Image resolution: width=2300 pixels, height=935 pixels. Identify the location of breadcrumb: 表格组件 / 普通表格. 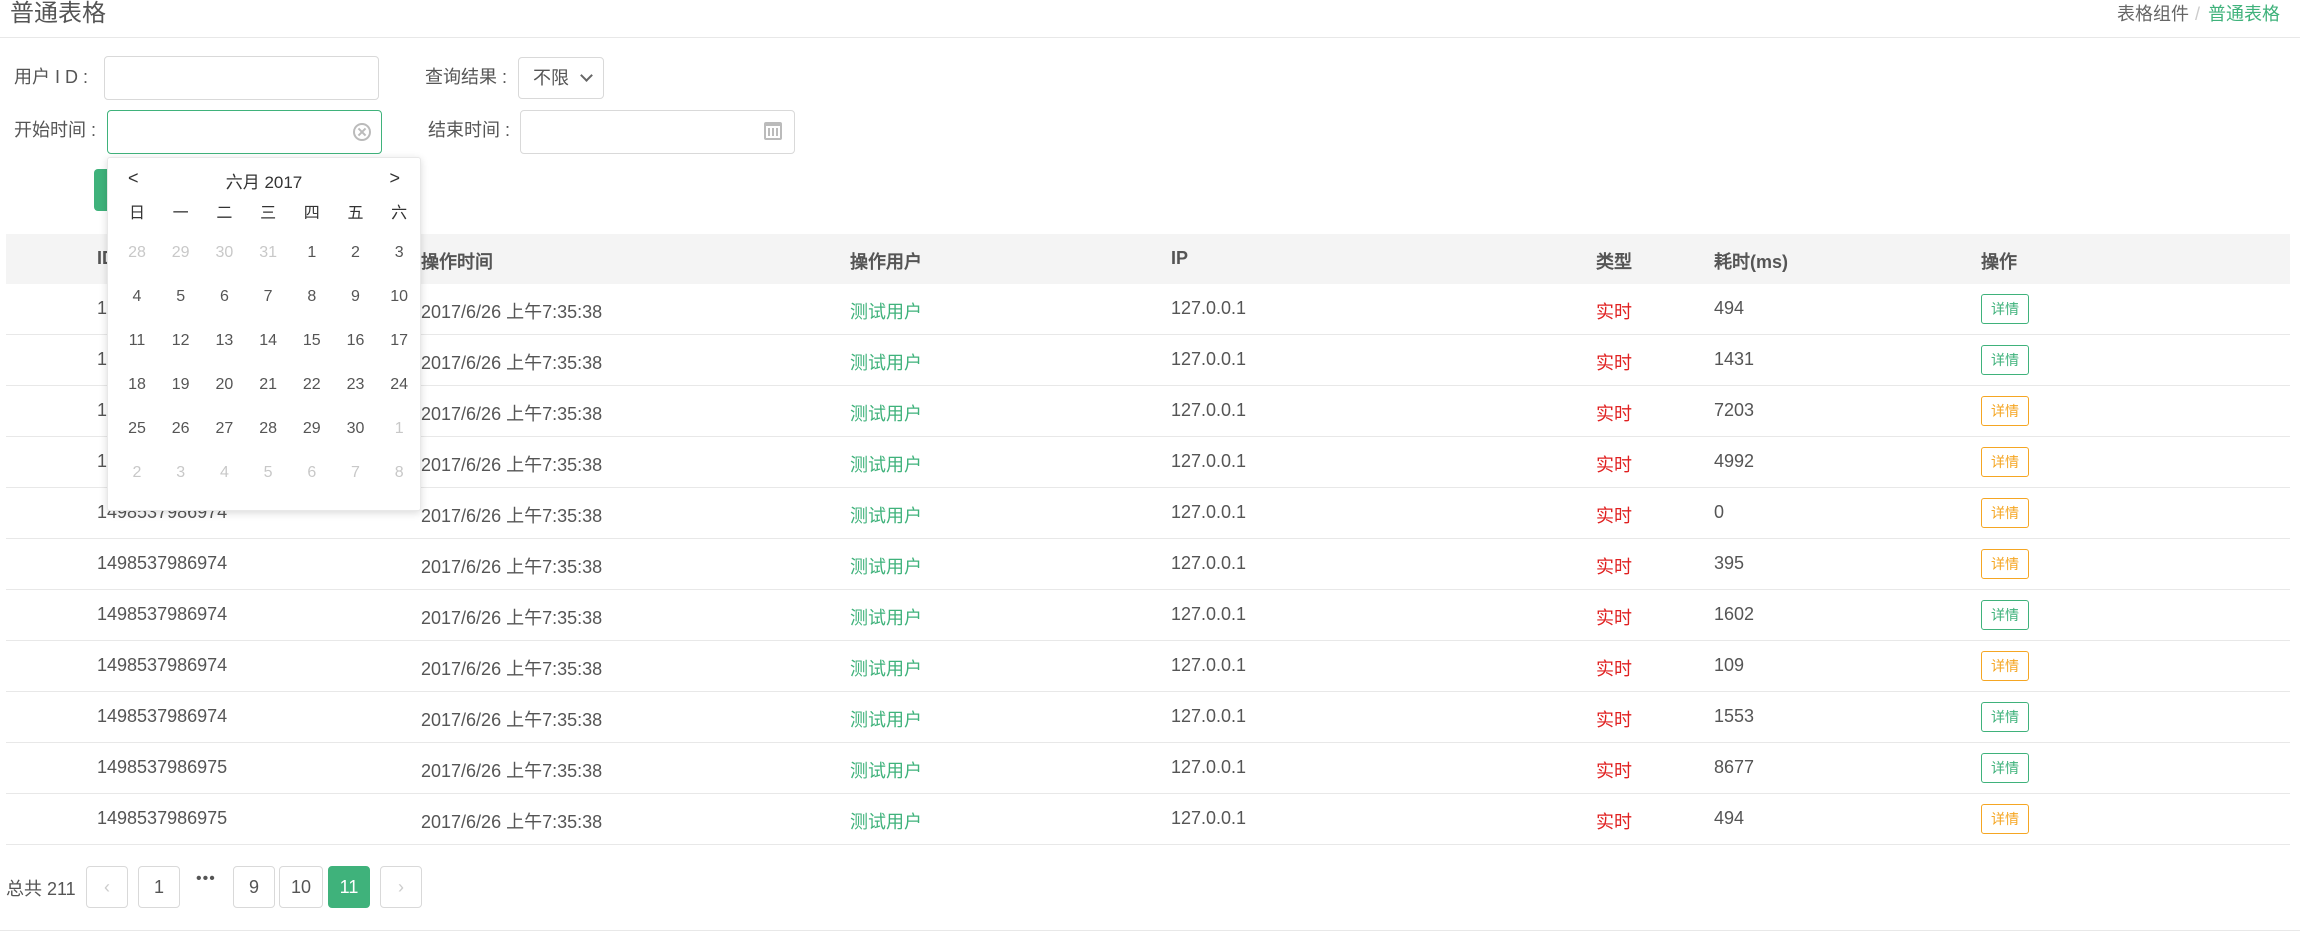
(2198, 14).